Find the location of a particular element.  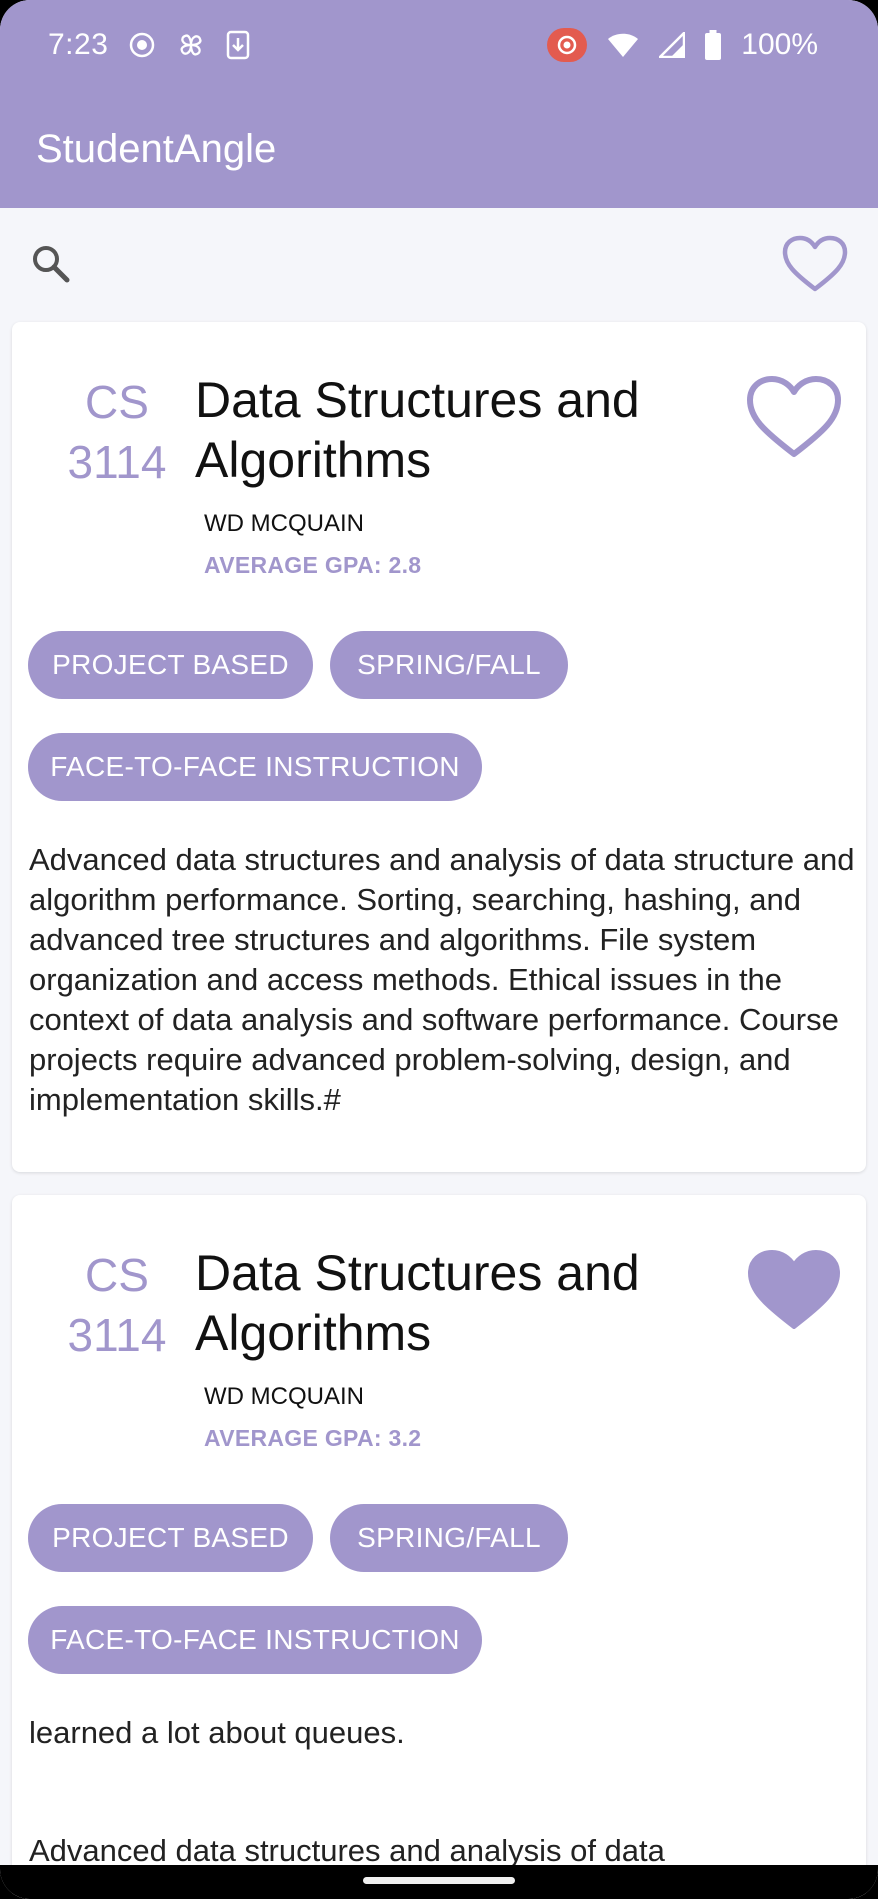

review-comment: learned a lot about queues. is located at coordinates (217, 1732).